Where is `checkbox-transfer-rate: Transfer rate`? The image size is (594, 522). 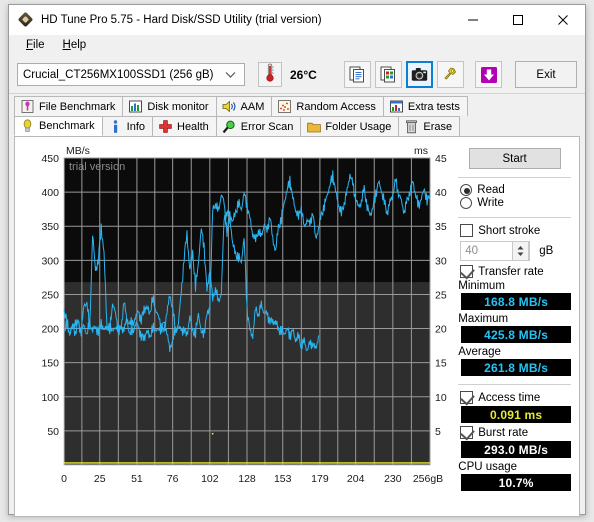 checkbox-transfer-rate: Transfer rate is located at coordinates (516, 271).